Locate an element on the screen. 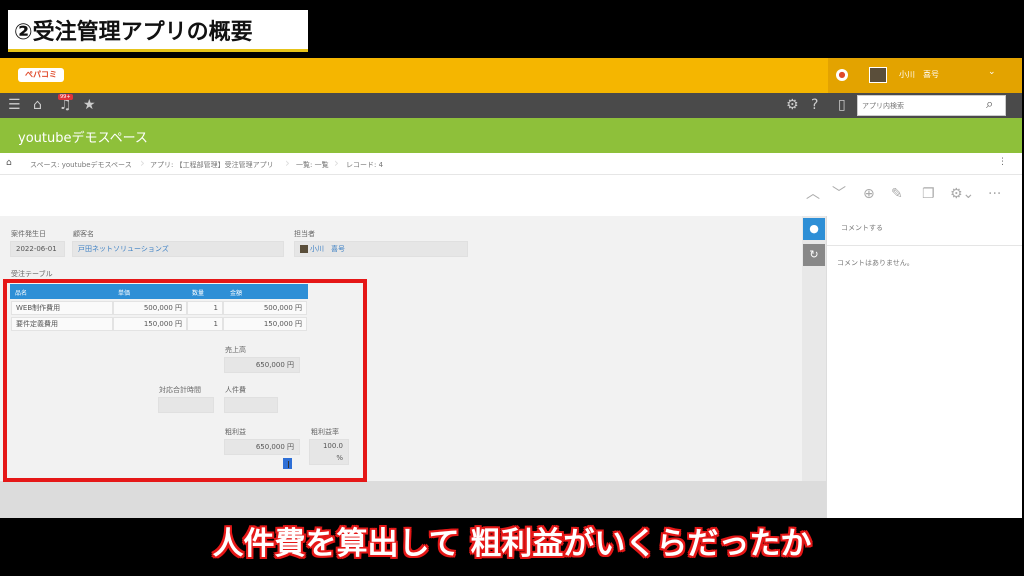 This screenshot has height=576, width=1024. search-icon: ⌕ is located at coordinates (989, 104).